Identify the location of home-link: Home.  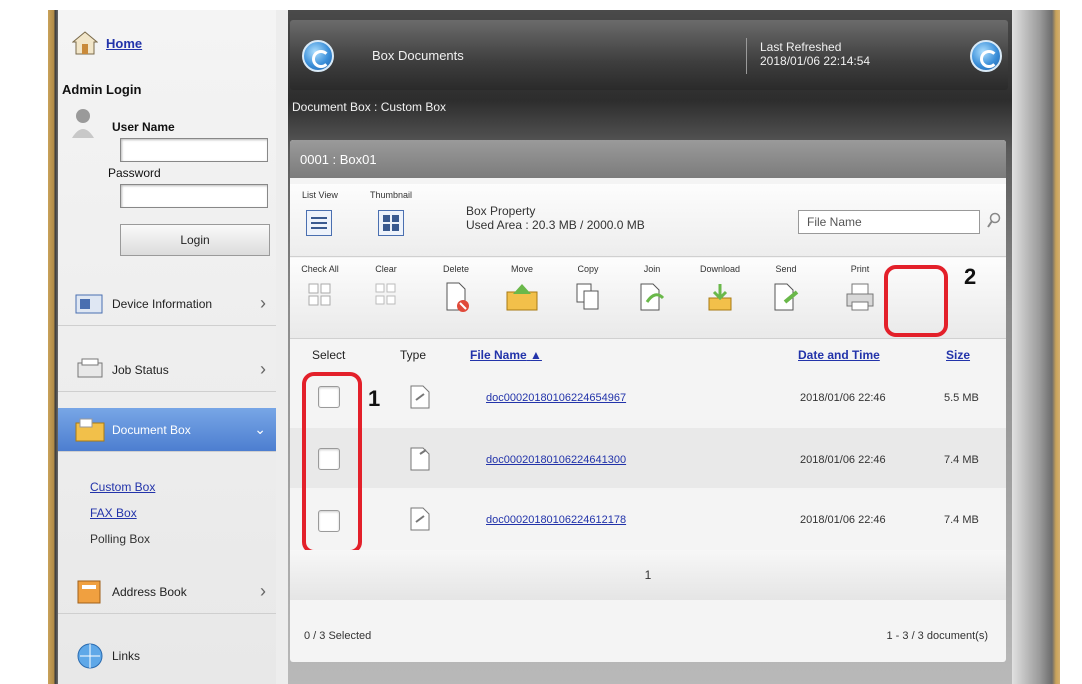
(124, 43).